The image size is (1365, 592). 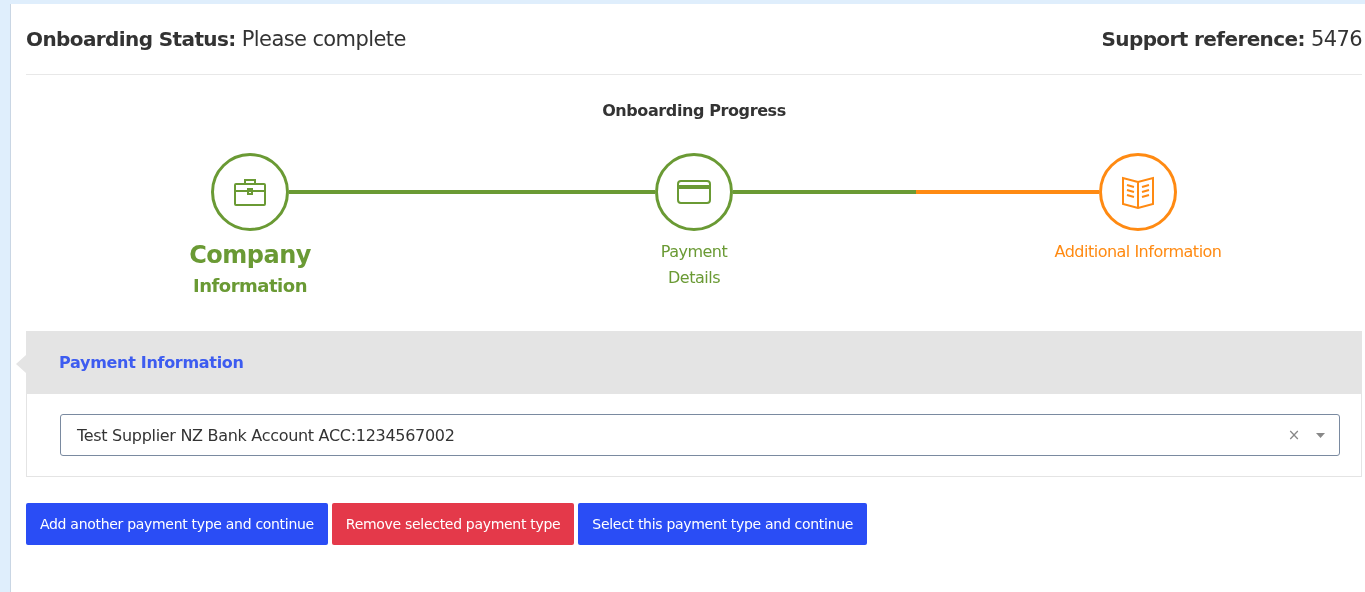 What do you see at coordinates (1231, 39) in the screenshot?
I see `support-reference: Support reference: 5476` at bounding box center [1231, 39].